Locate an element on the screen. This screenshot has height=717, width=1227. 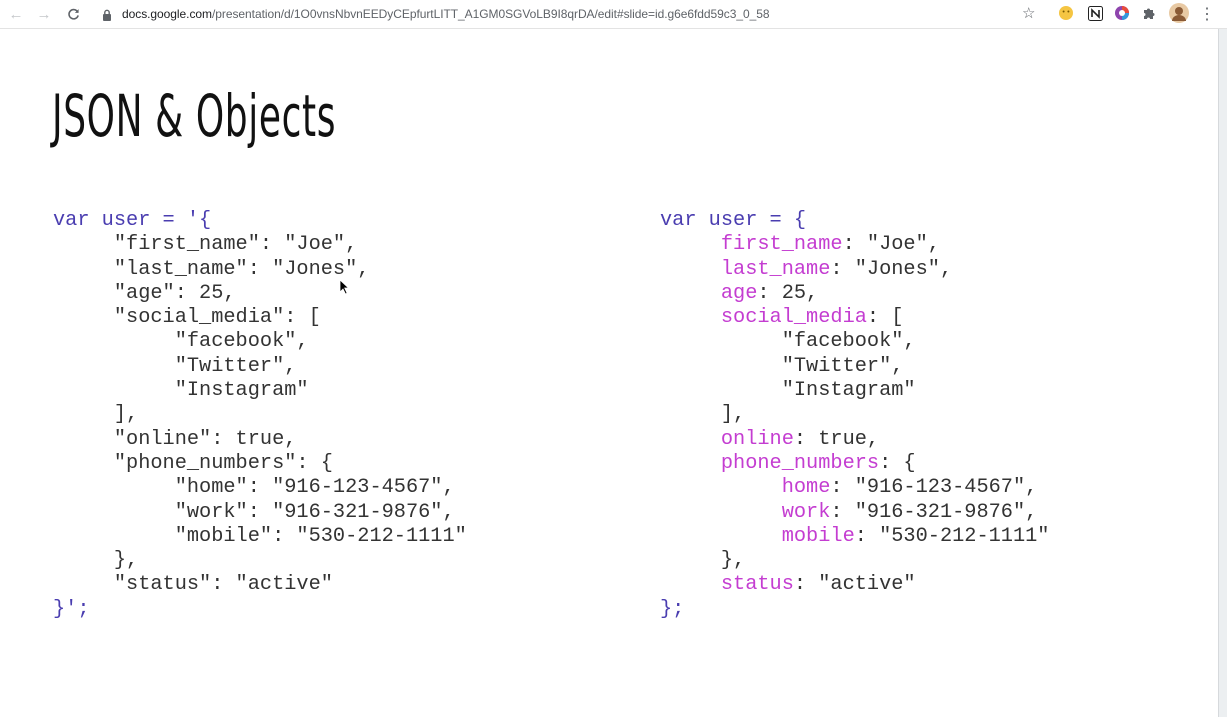
code-line: status: "active" is located at coordinates (818, 585).